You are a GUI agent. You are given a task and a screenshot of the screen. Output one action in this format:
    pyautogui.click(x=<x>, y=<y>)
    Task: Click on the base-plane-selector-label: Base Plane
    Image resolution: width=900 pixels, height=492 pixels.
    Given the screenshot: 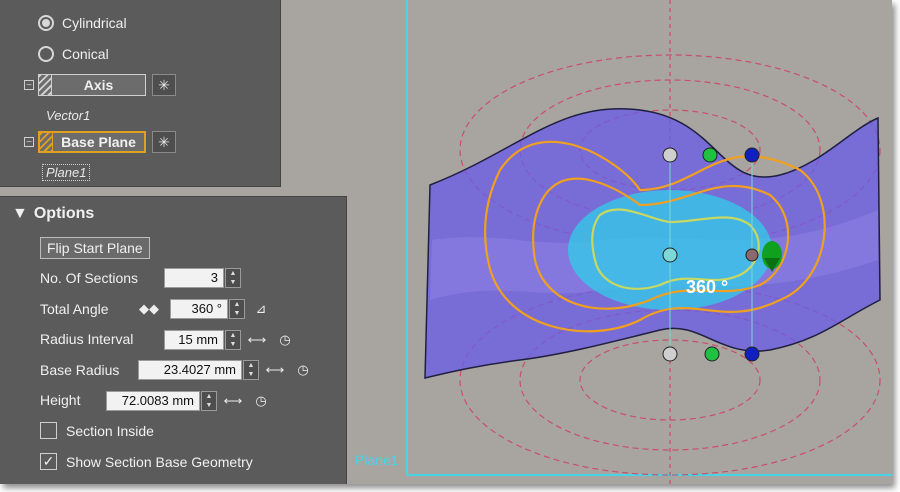 What is the action you would take?
    pyautogui.click(x=98, y=142)
    